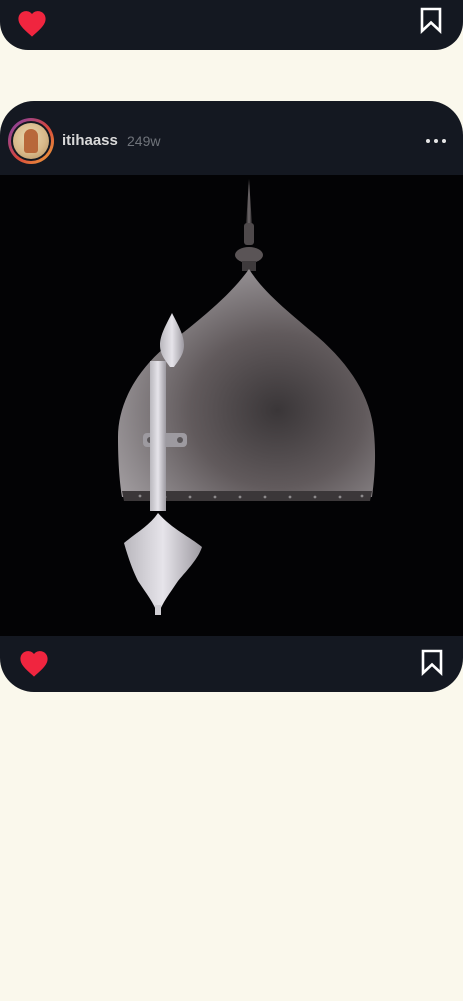 The width and height of the screenshot is (463, 1001). I want to click on nasal-guard-bar, so click(158, 436).